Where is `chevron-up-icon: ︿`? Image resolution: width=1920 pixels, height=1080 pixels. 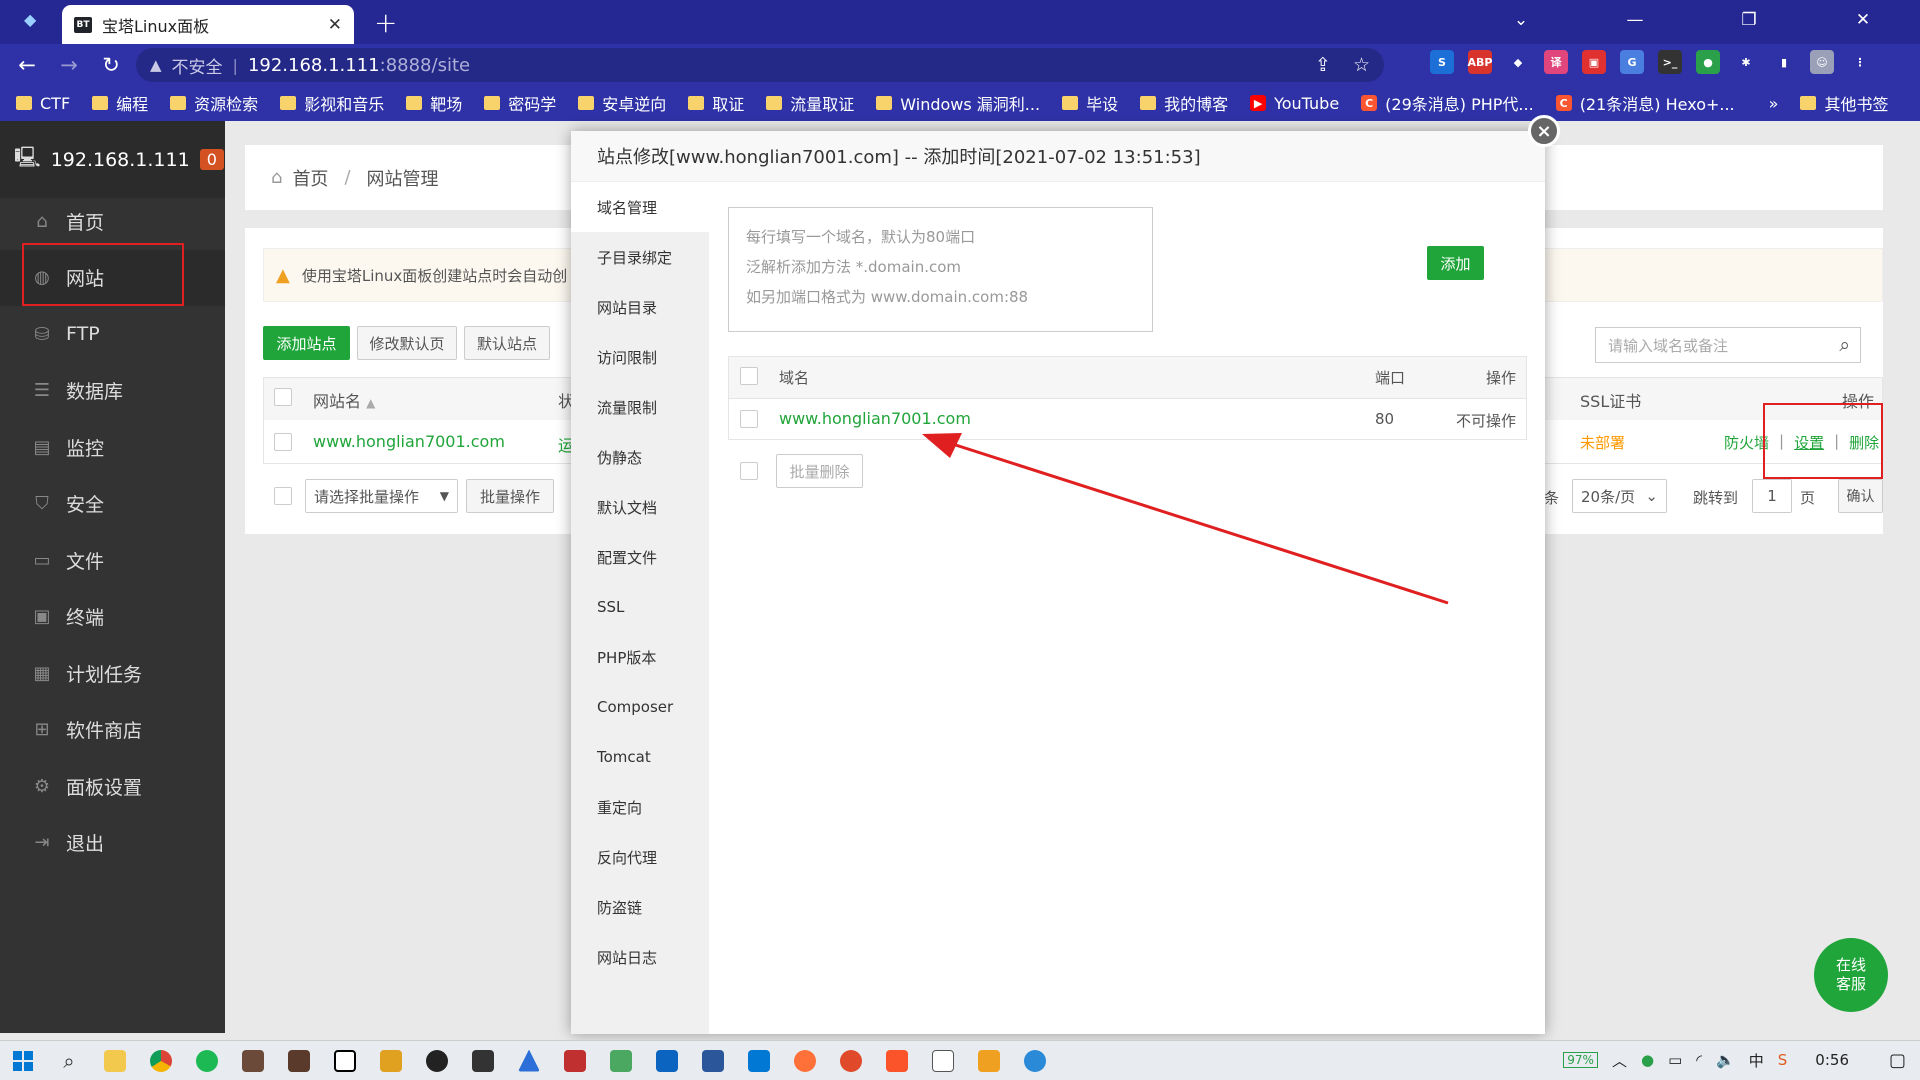 chevron-up-icon: ︿ is located at coordinates (1619, 1060).